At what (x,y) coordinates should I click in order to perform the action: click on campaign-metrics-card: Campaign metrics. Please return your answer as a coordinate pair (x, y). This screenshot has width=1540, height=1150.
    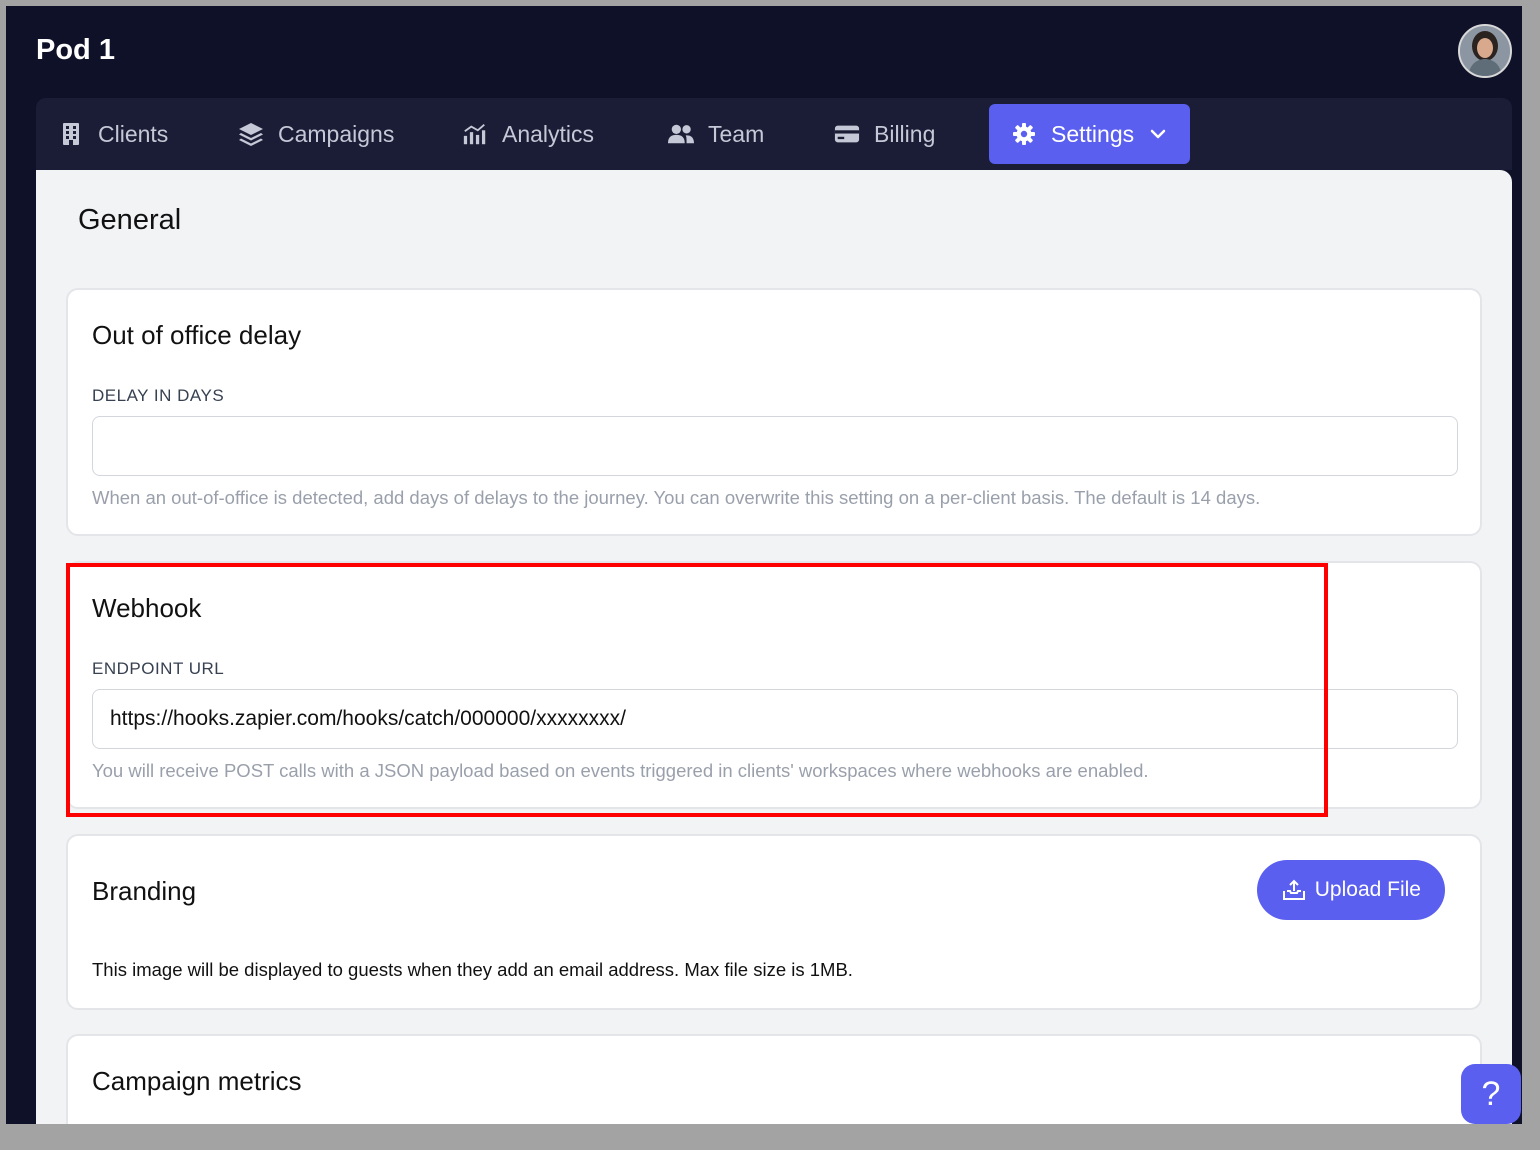
    Looking at the image, I should click on (774, 1079).